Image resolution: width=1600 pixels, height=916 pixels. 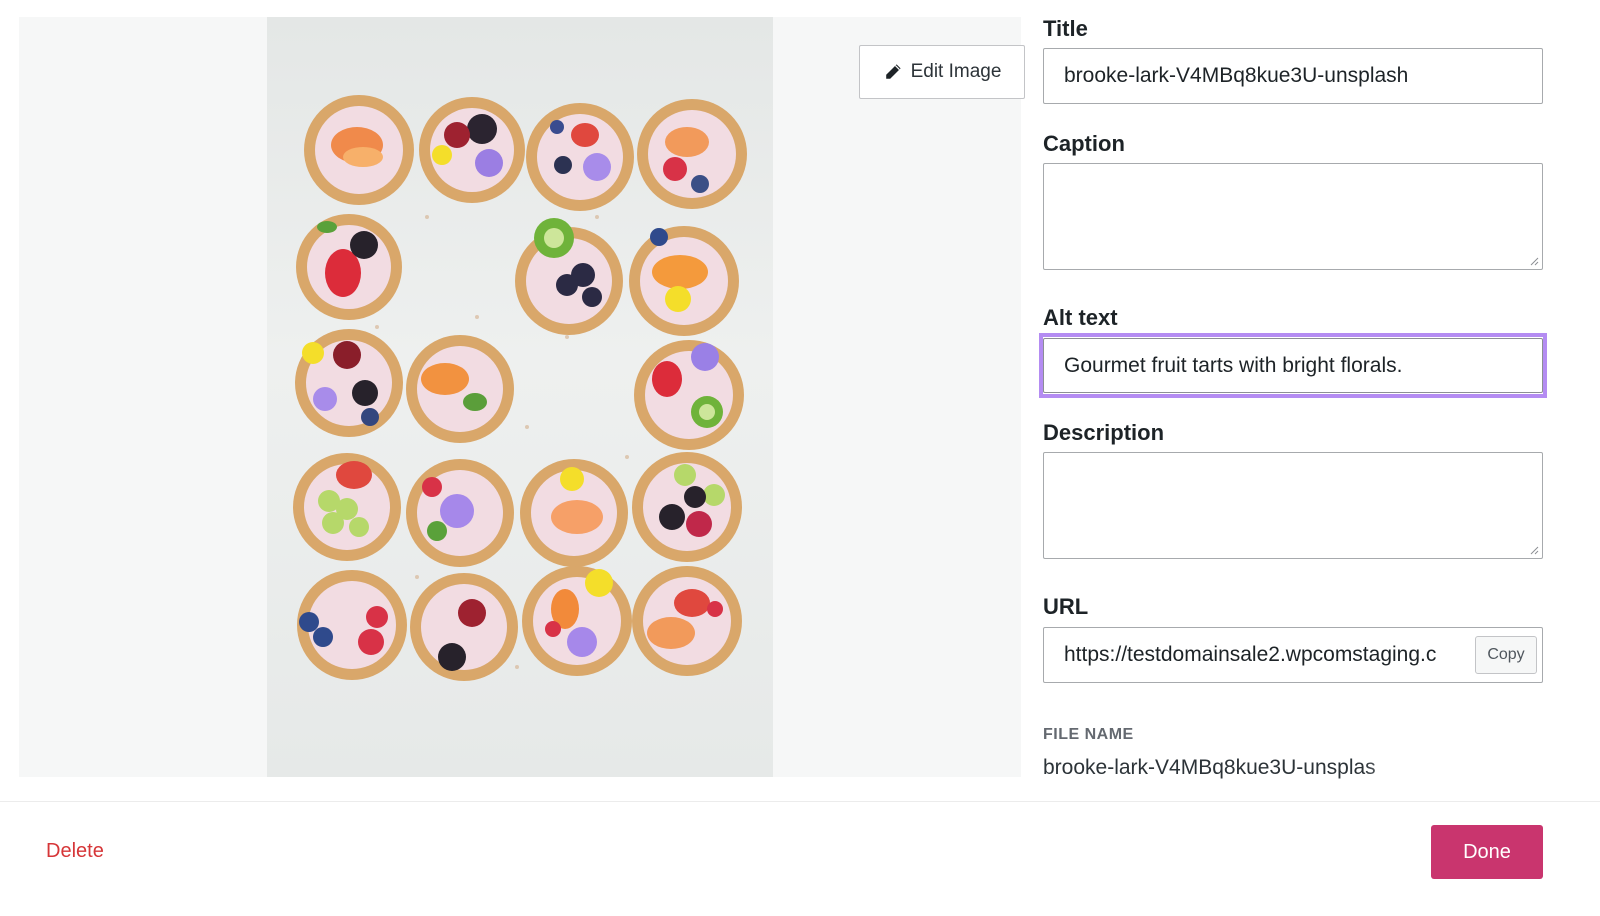 What do you see at coordinates (893, 71) in the screenshot?
I see `pencil-icon` at bounding box center [893, 71].